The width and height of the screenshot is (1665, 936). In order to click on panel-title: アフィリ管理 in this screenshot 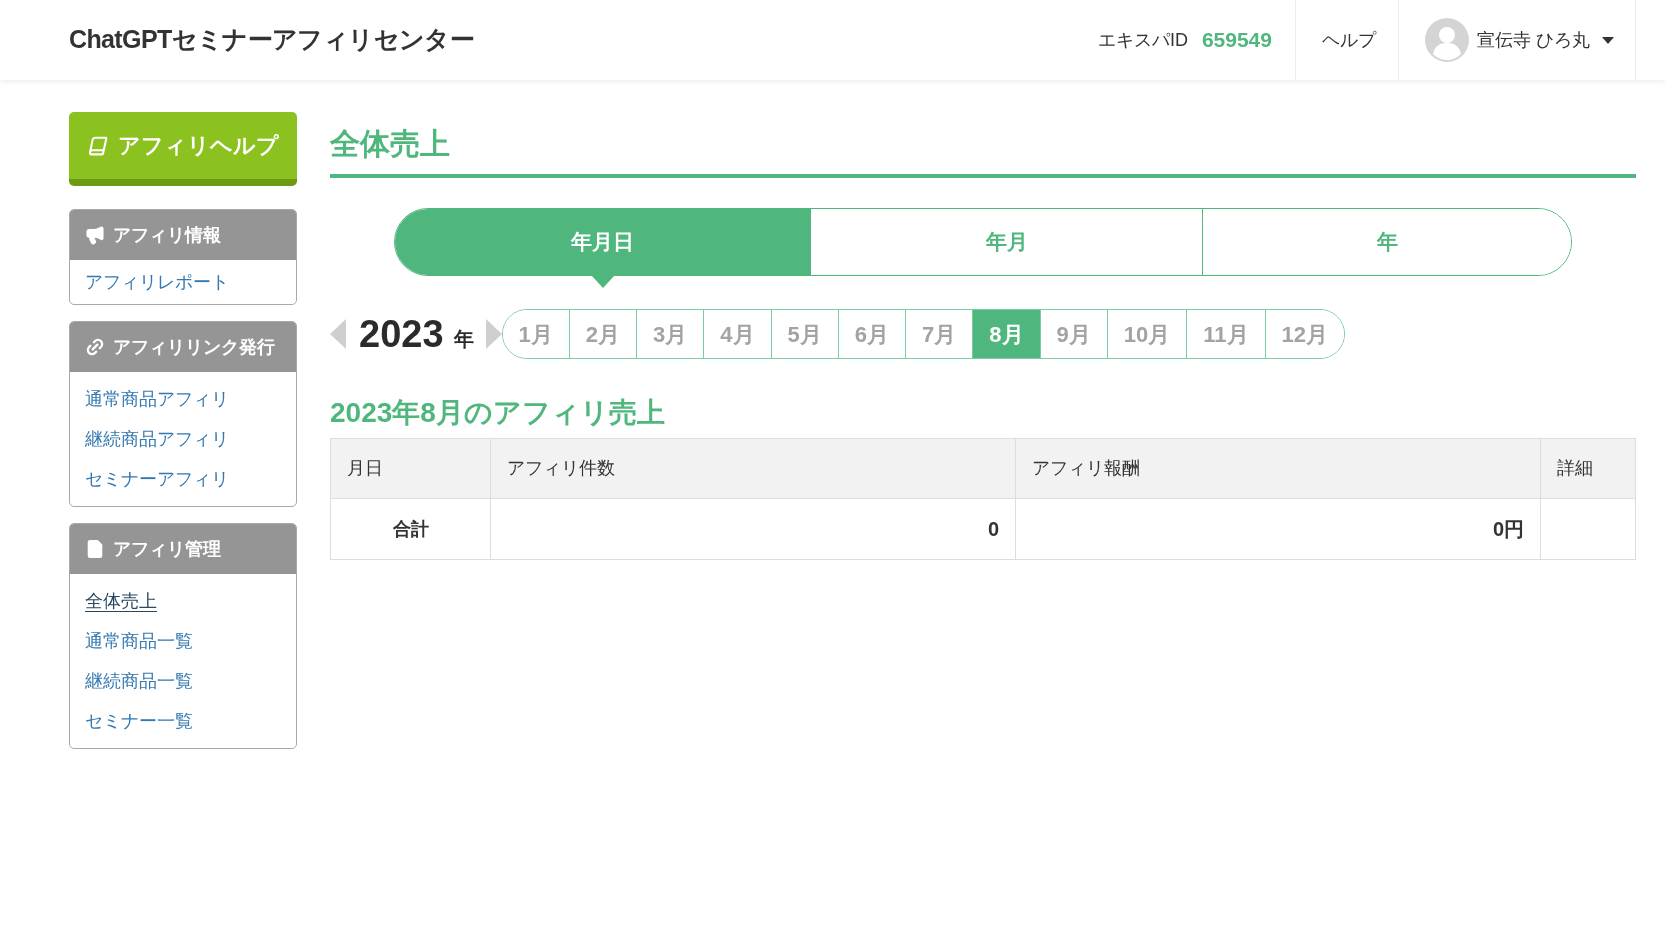, I will do `click(167, 549)`.